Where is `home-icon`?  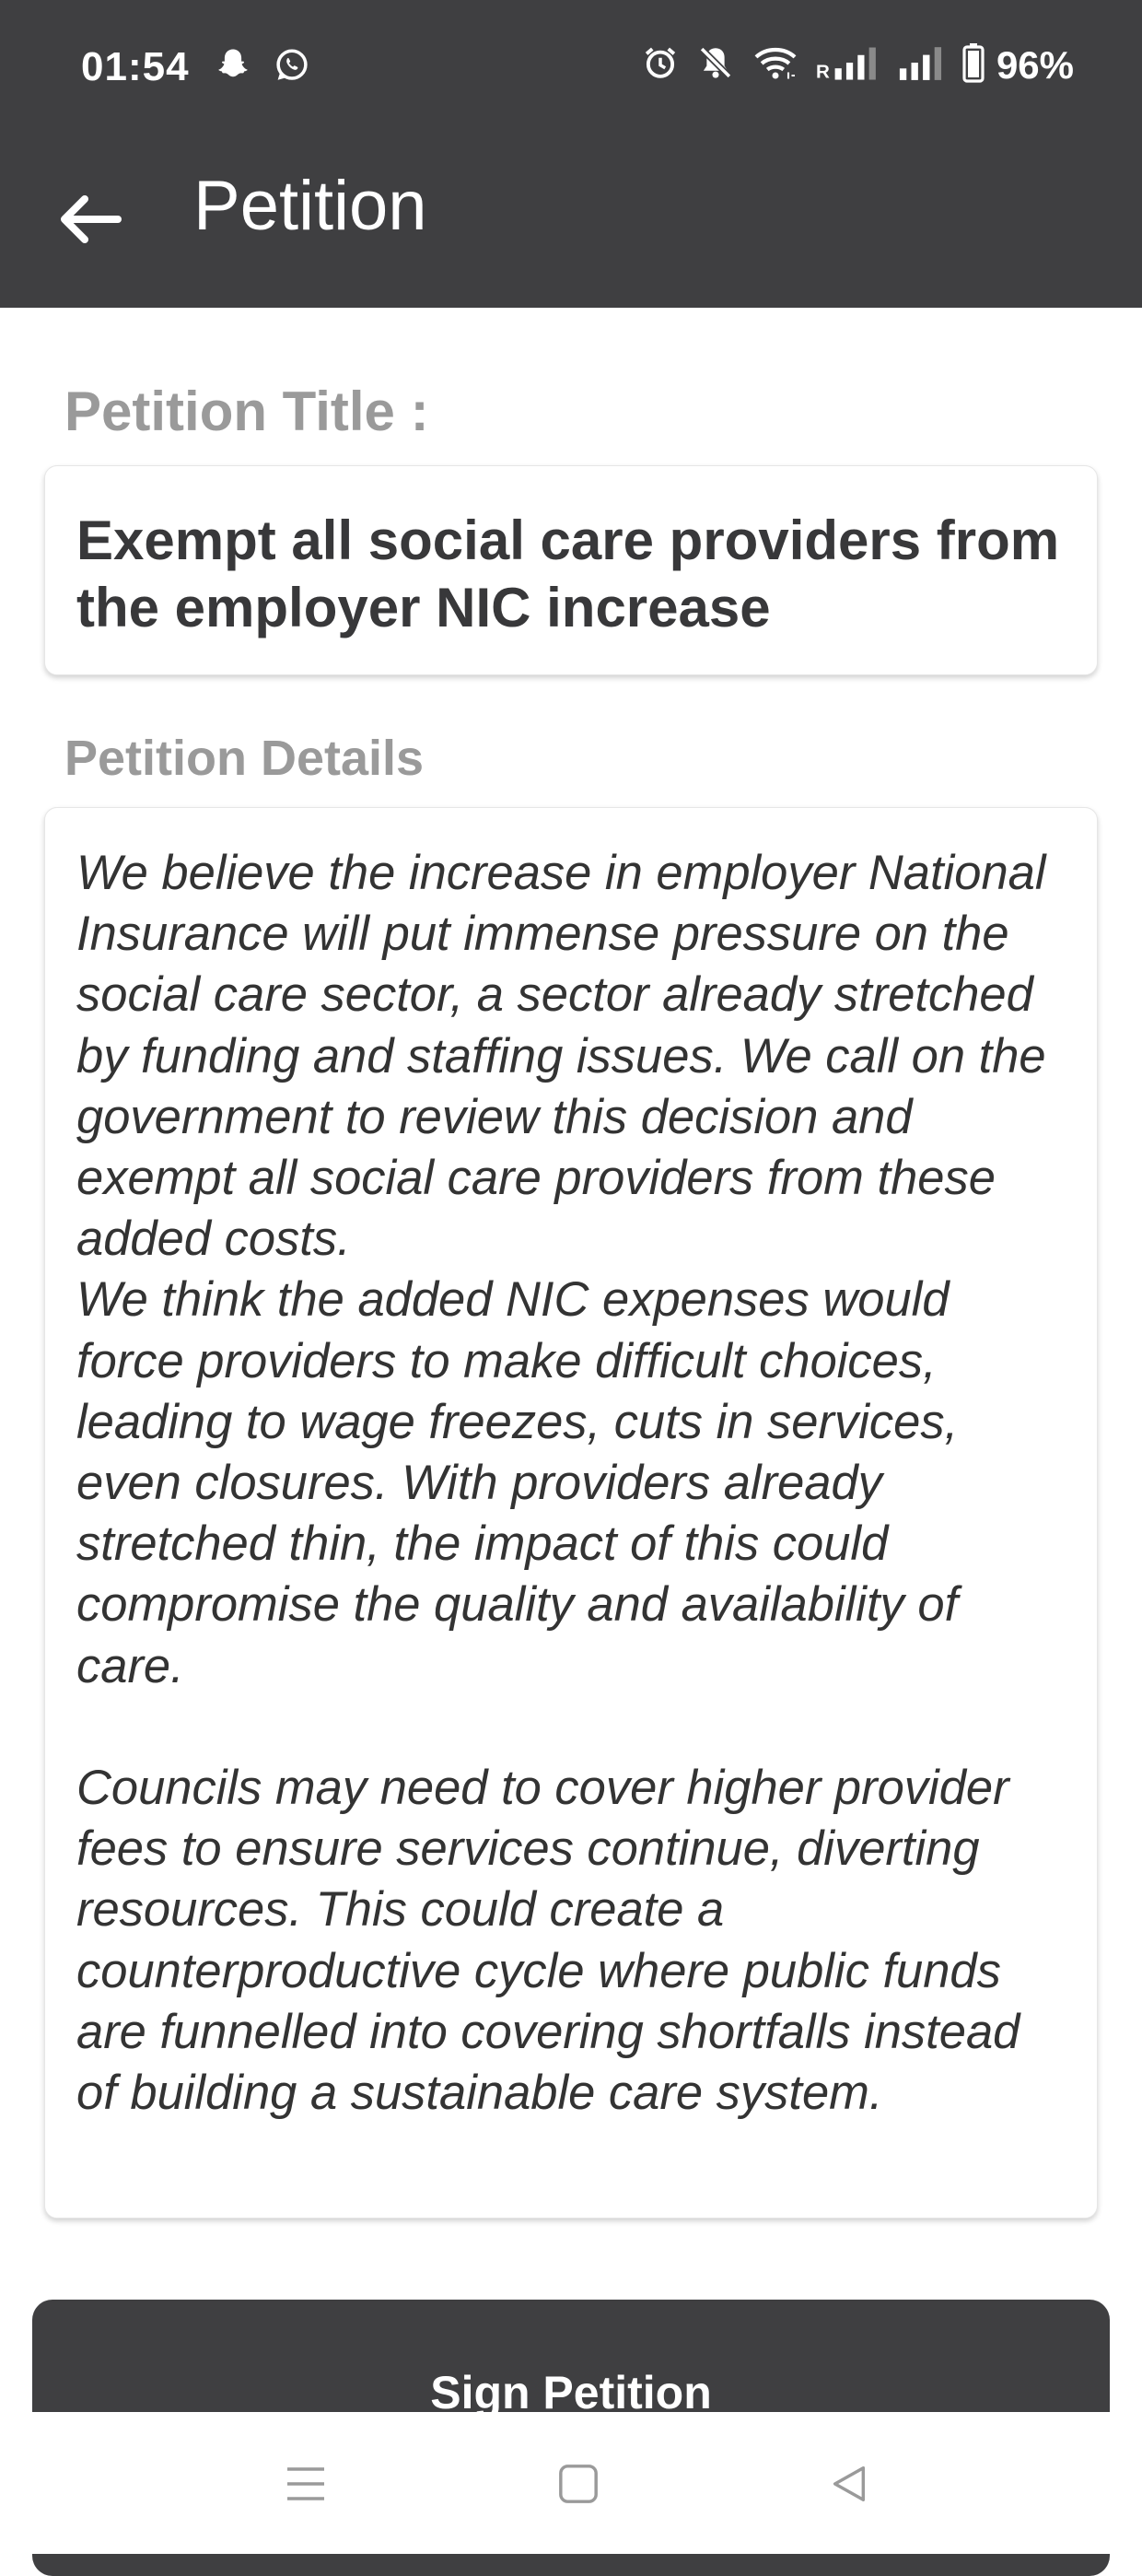
home-icon is located at coordinates (578, 2486).